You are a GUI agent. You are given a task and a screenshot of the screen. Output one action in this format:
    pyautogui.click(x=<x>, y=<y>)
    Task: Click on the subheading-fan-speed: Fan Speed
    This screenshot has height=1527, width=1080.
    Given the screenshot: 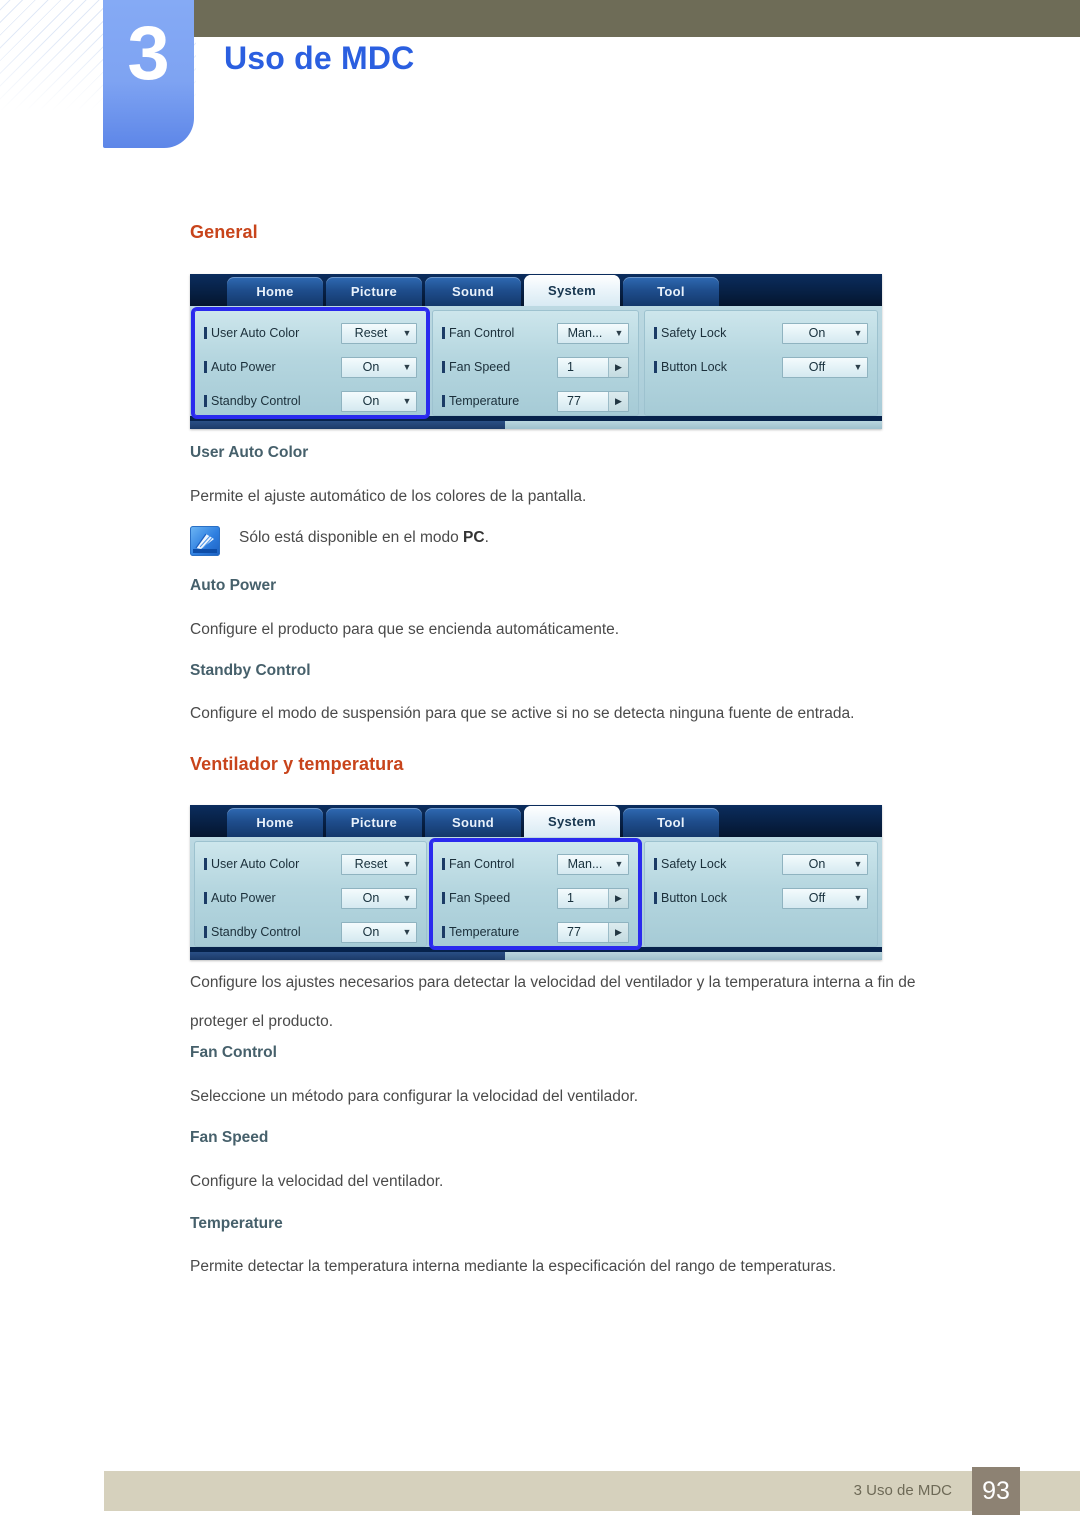 What is the action you would take?
    pyautogui.click(x=229, y=1137)
    